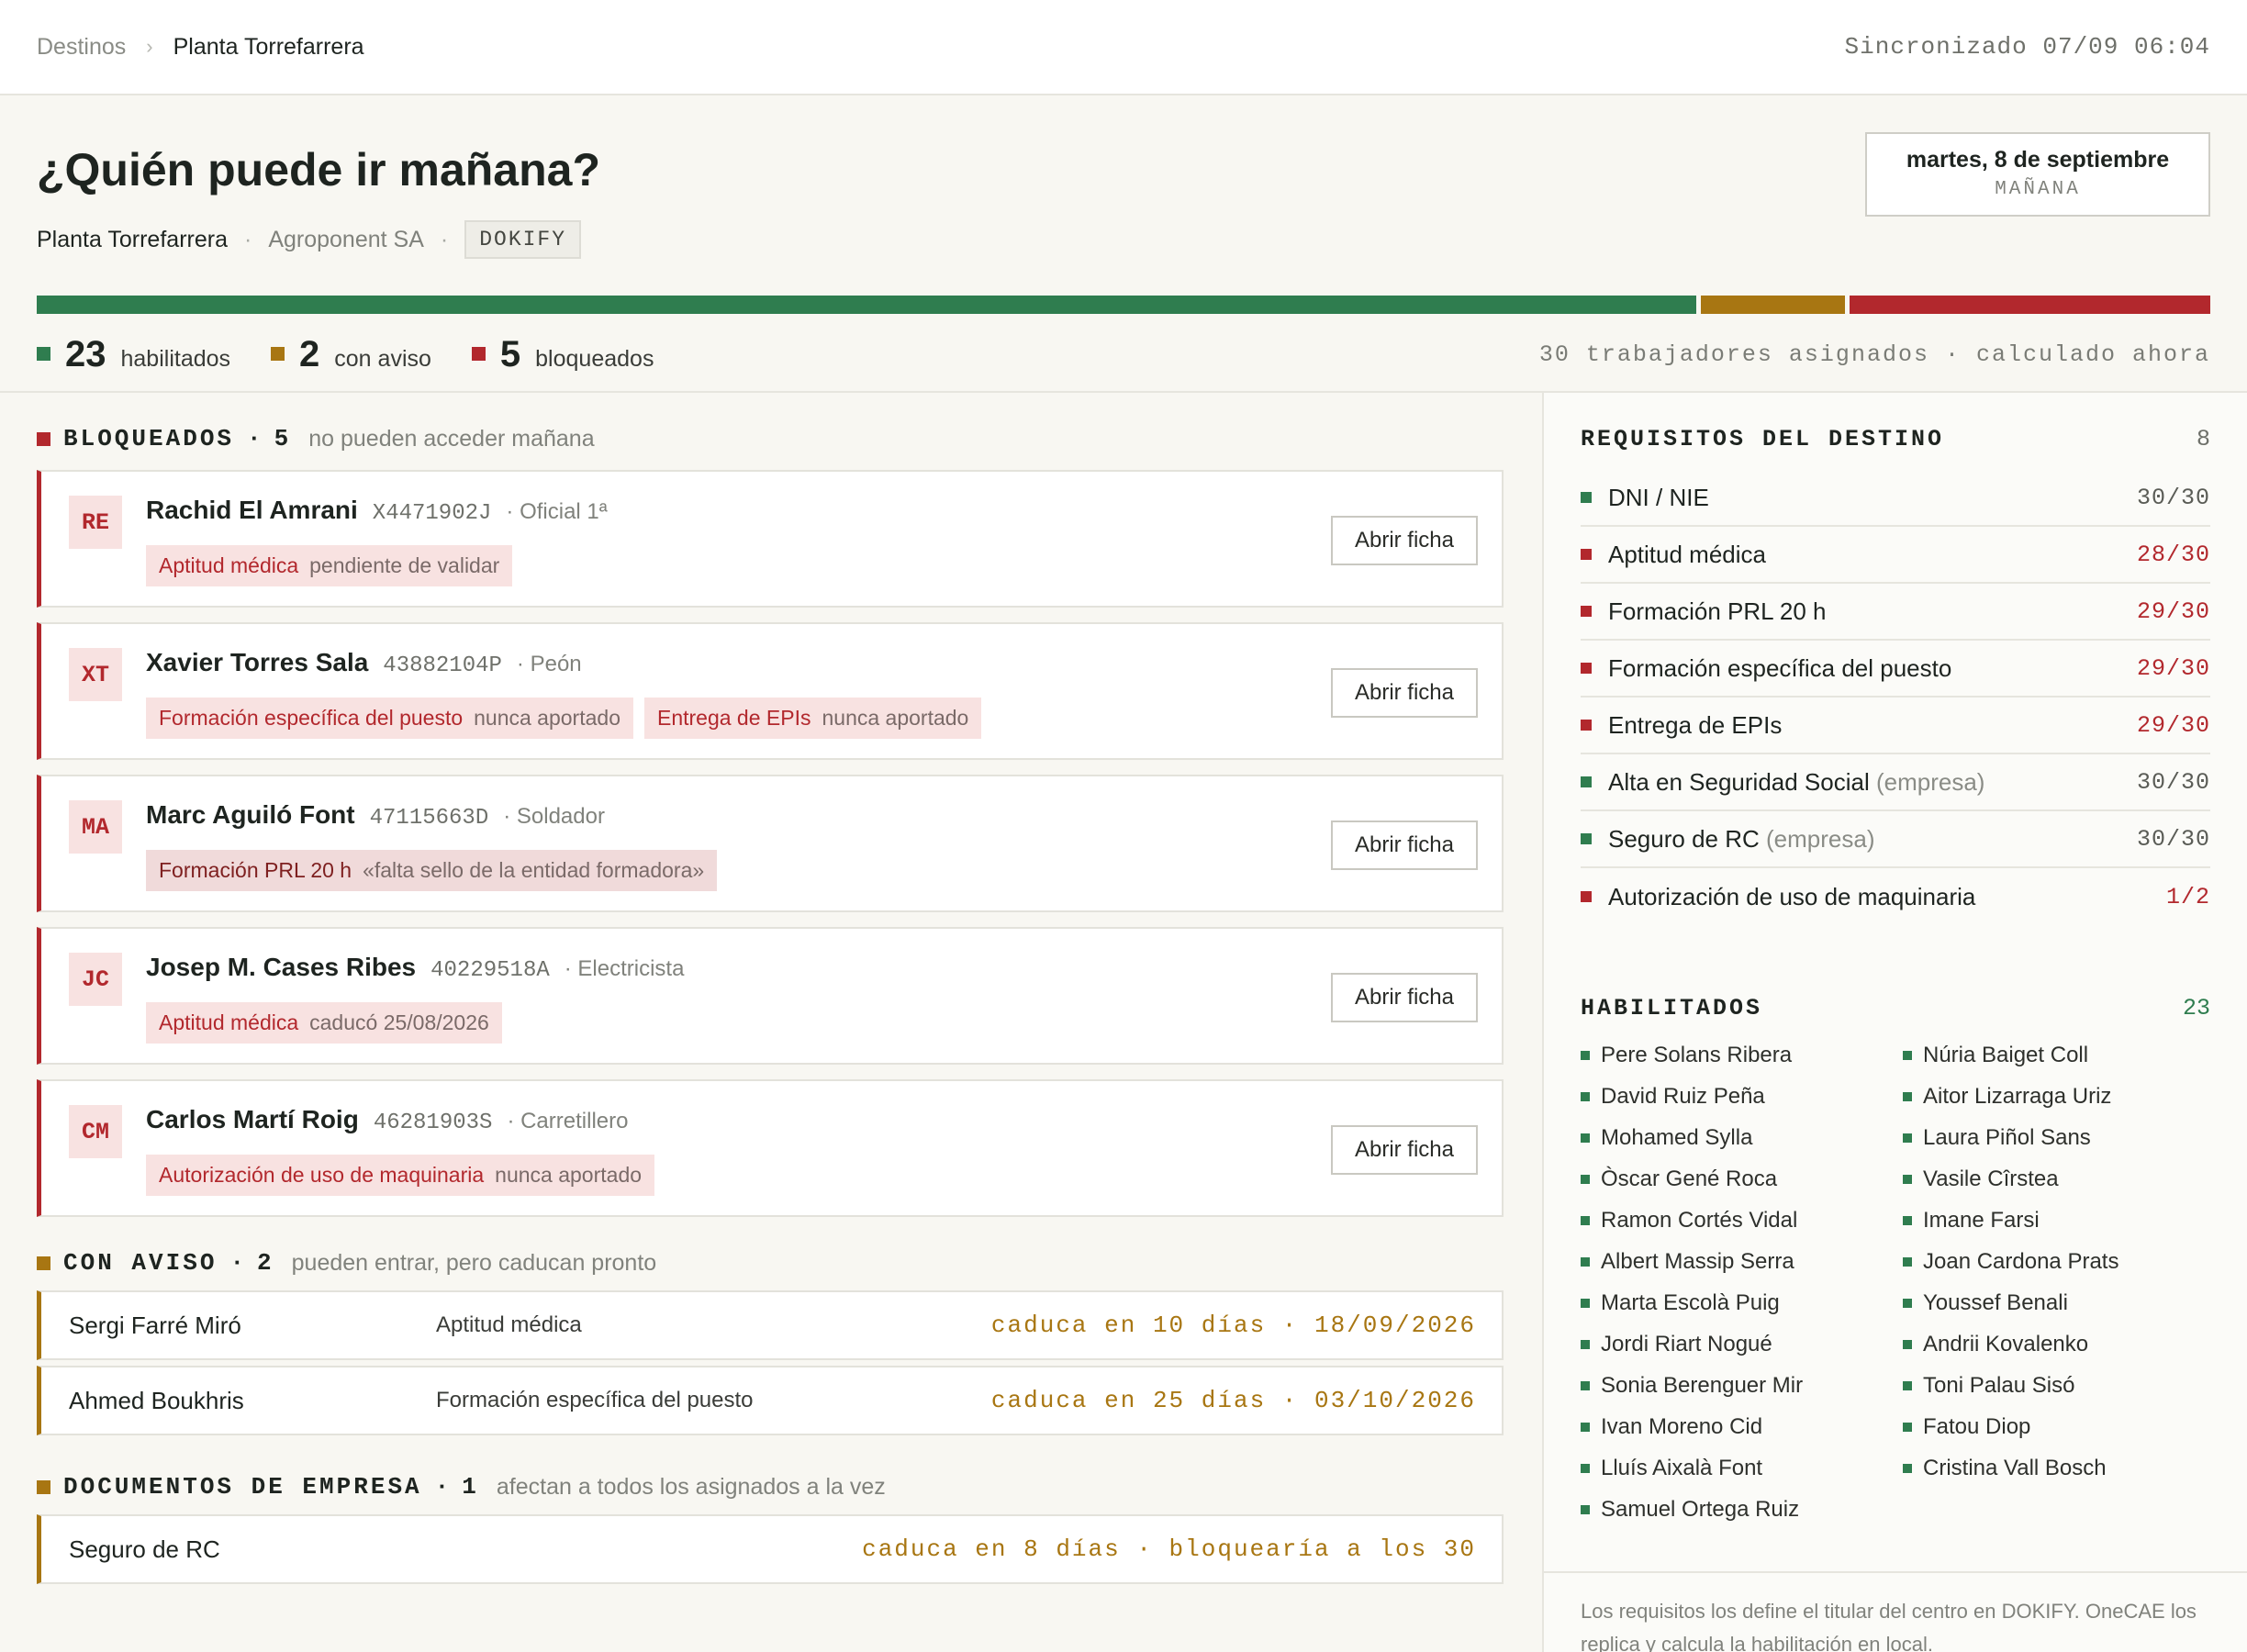 This screenshot has height=1652, width=2247. What do you see at coordinates (1872, 668) in the screenshot?
I see `requirement-name: Formación específica del puesto` at bounding box center [1872, 668].